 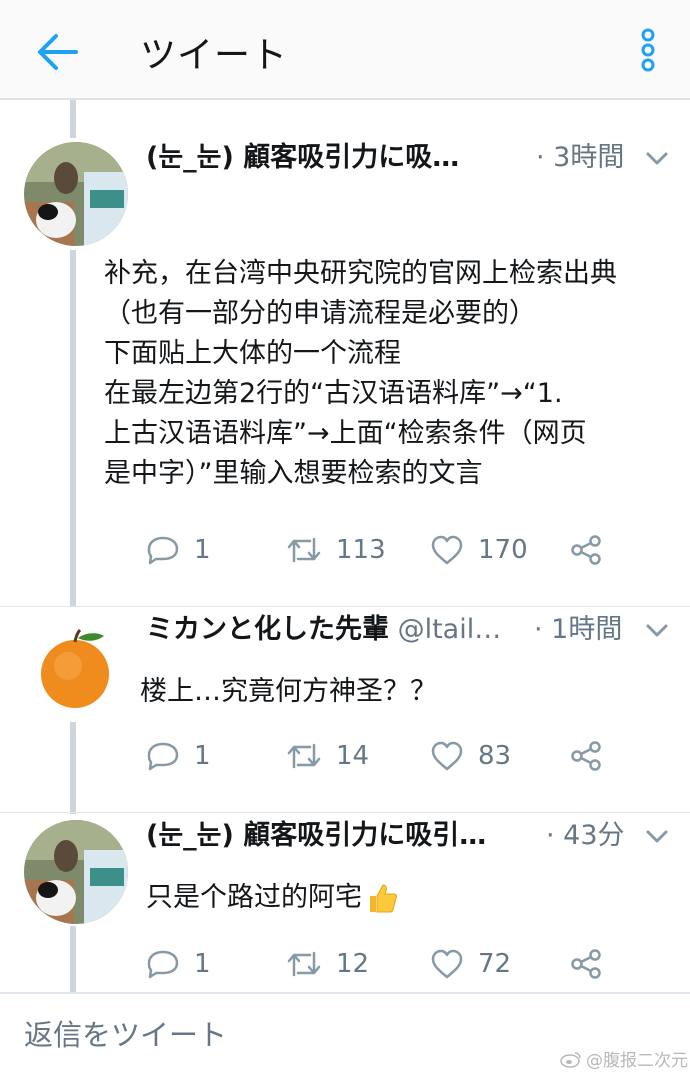 What do you see at coordinates (495, 964) in the screenshot?
I see `like-count: 72` at bounding box center [495, 964].